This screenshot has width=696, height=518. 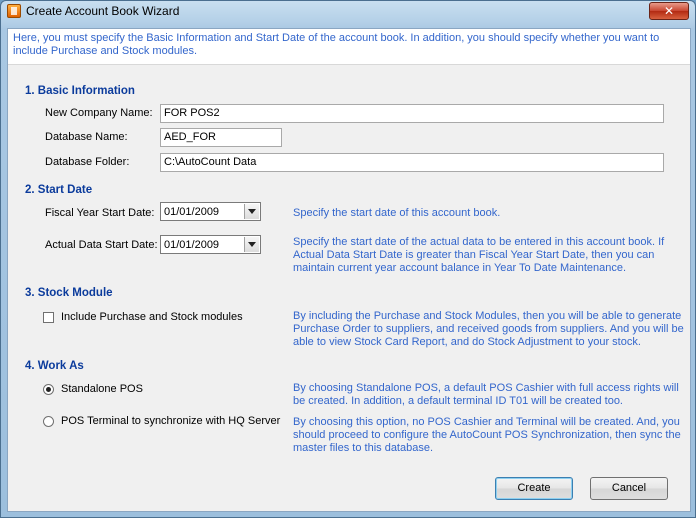 What do you see at coordinates (59, 190) in the screenshot?
I see `section-start-date: 2. Start Date` at bounding box center [59, 190].